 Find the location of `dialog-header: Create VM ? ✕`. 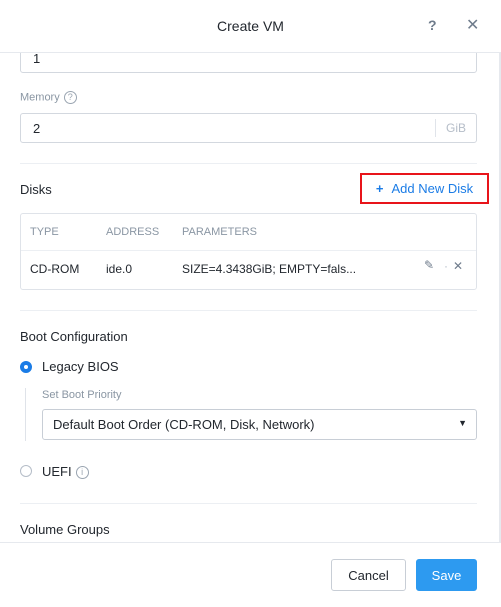

dialog-header: Create VM ? ✕ is located at coordinates (250, 26).